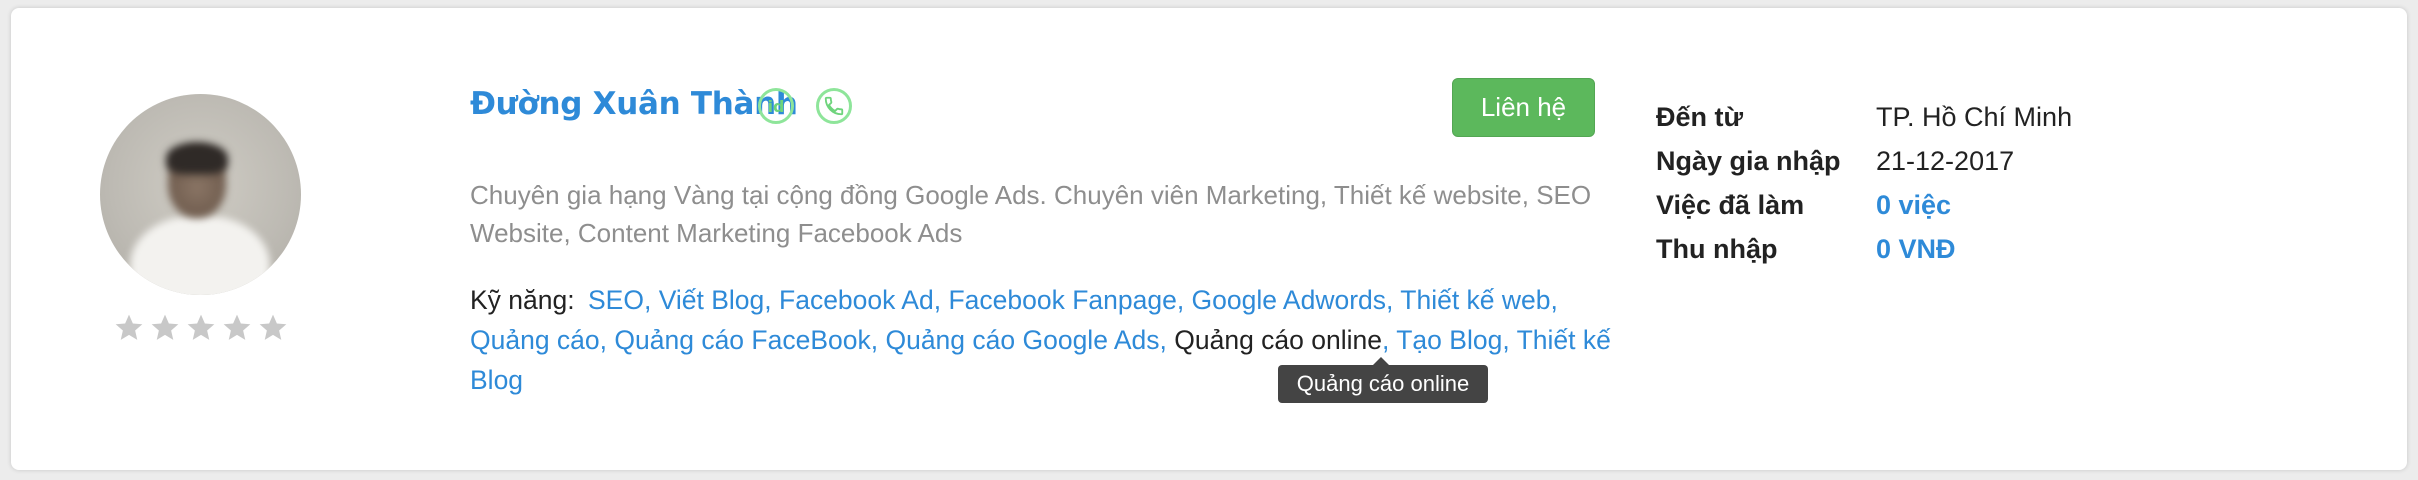 Image resolution: width=2418 pixels, height=480 pixels. I want to click on phone-glyph, so click(834, 106).